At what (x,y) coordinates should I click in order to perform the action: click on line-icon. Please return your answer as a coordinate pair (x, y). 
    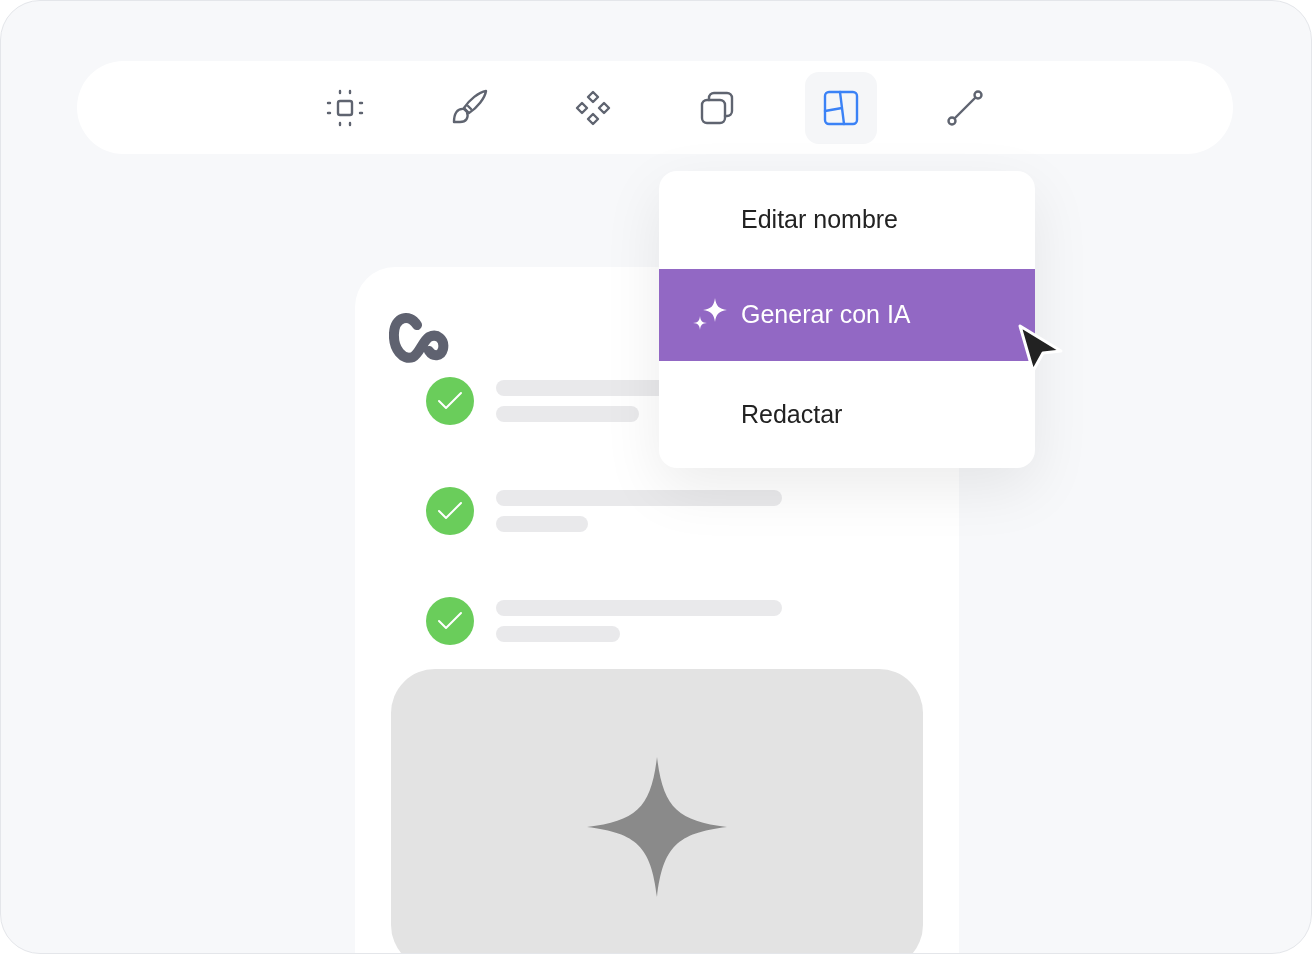
    Looking at the image, I should click on (965, 107).